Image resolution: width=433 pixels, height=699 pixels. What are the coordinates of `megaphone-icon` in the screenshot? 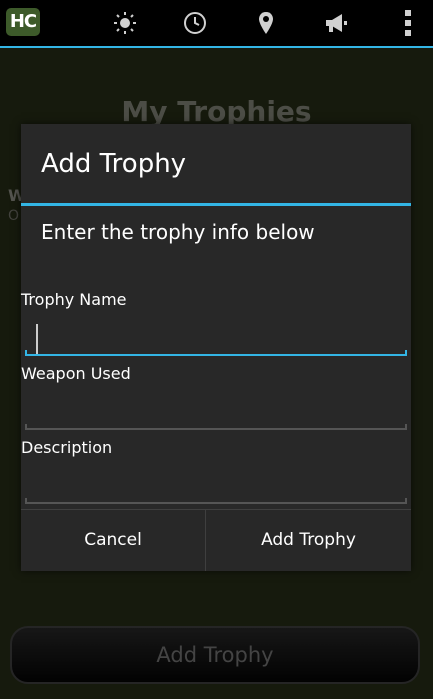 It's located at (336, 23).